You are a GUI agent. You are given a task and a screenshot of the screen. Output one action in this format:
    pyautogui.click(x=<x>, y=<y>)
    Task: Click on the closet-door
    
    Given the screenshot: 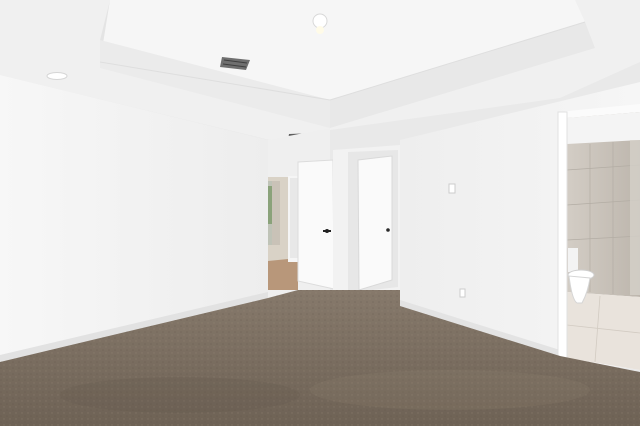 What is the action you would take?
    pyautogui.click(x=373, y=221)
    